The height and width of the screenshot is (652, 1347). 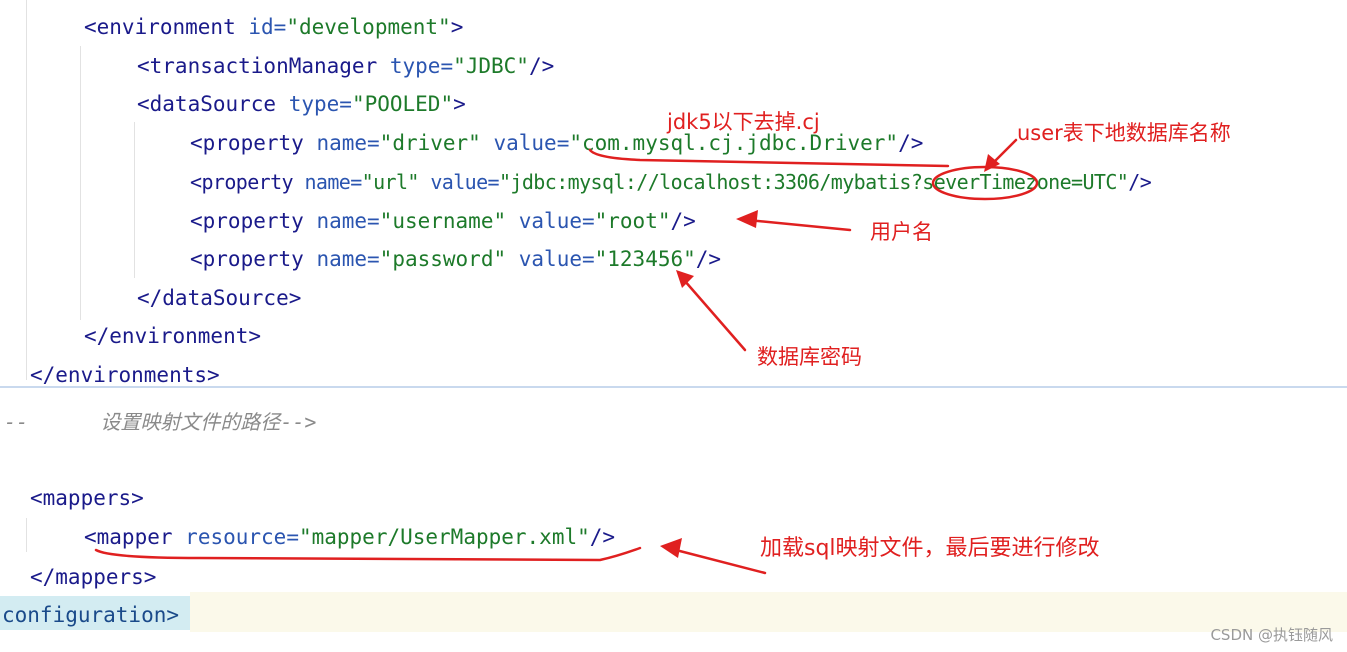 I want to click on mapper-arrow-head, so click(x=671, y=548).